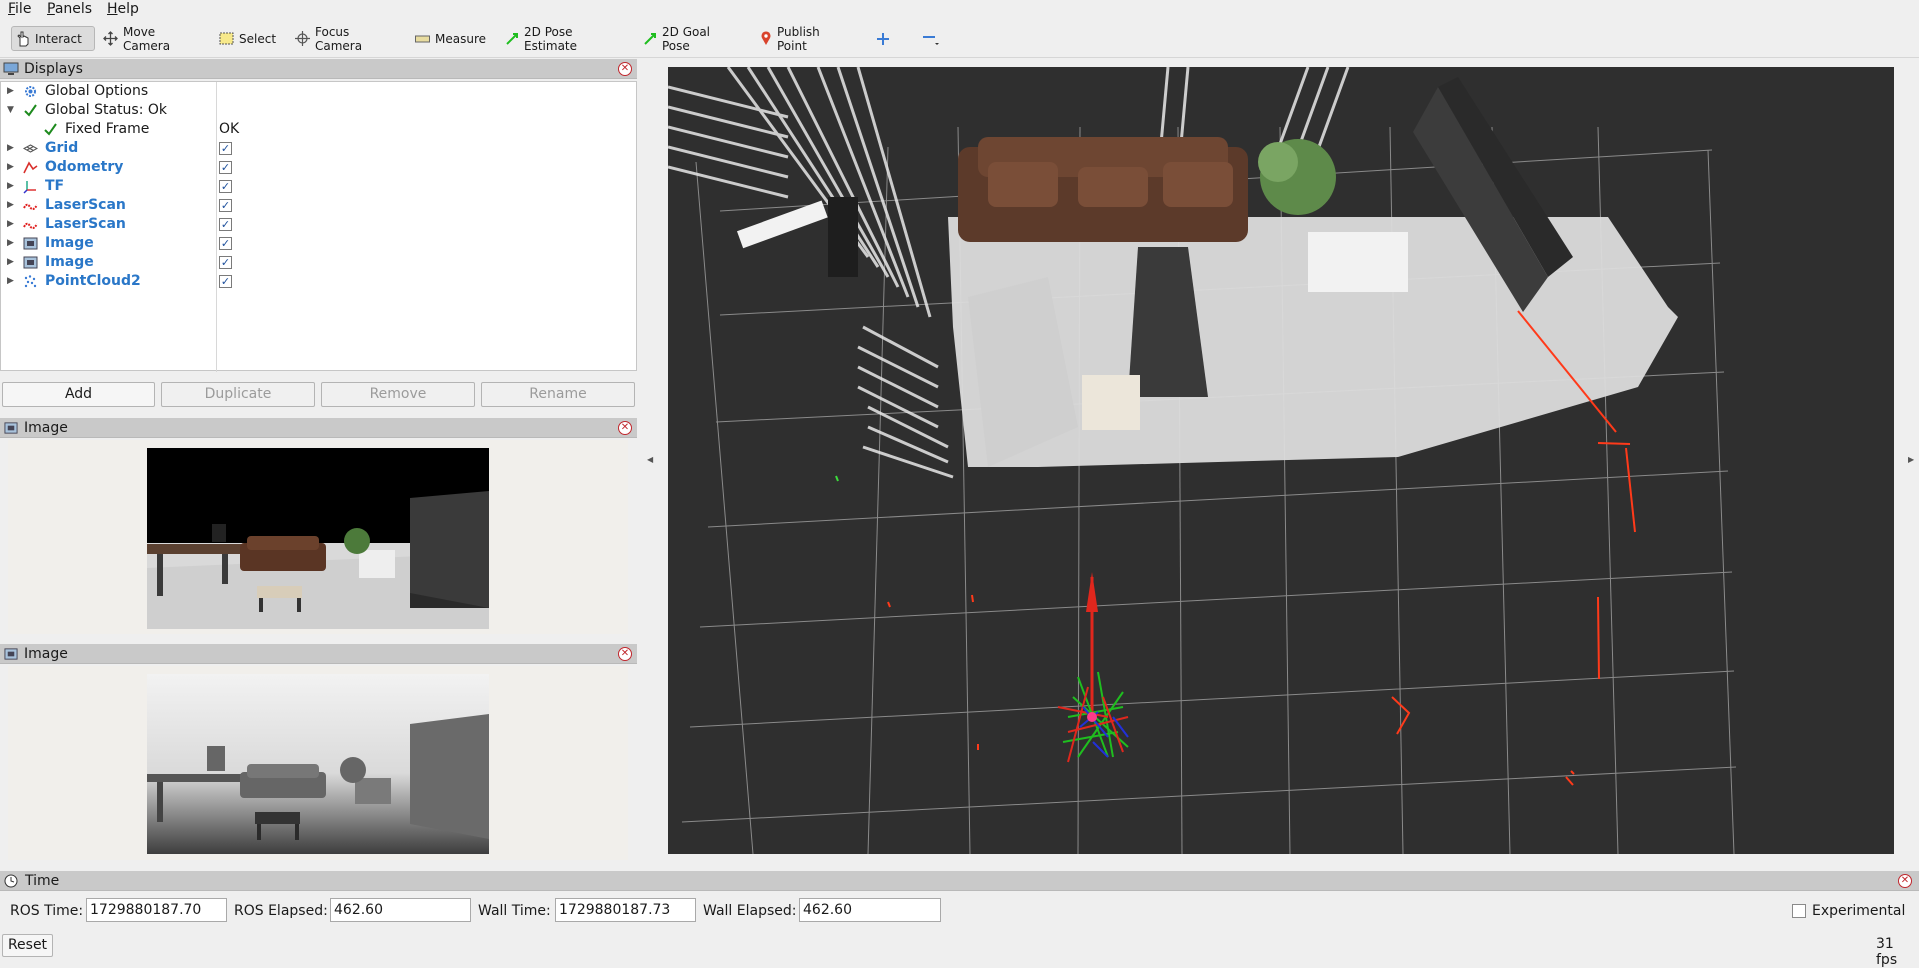  Describe the element at coordinates (341, 39) in the screenshot. I see `focus-camera-tool-button: Focus Camera` at that location.